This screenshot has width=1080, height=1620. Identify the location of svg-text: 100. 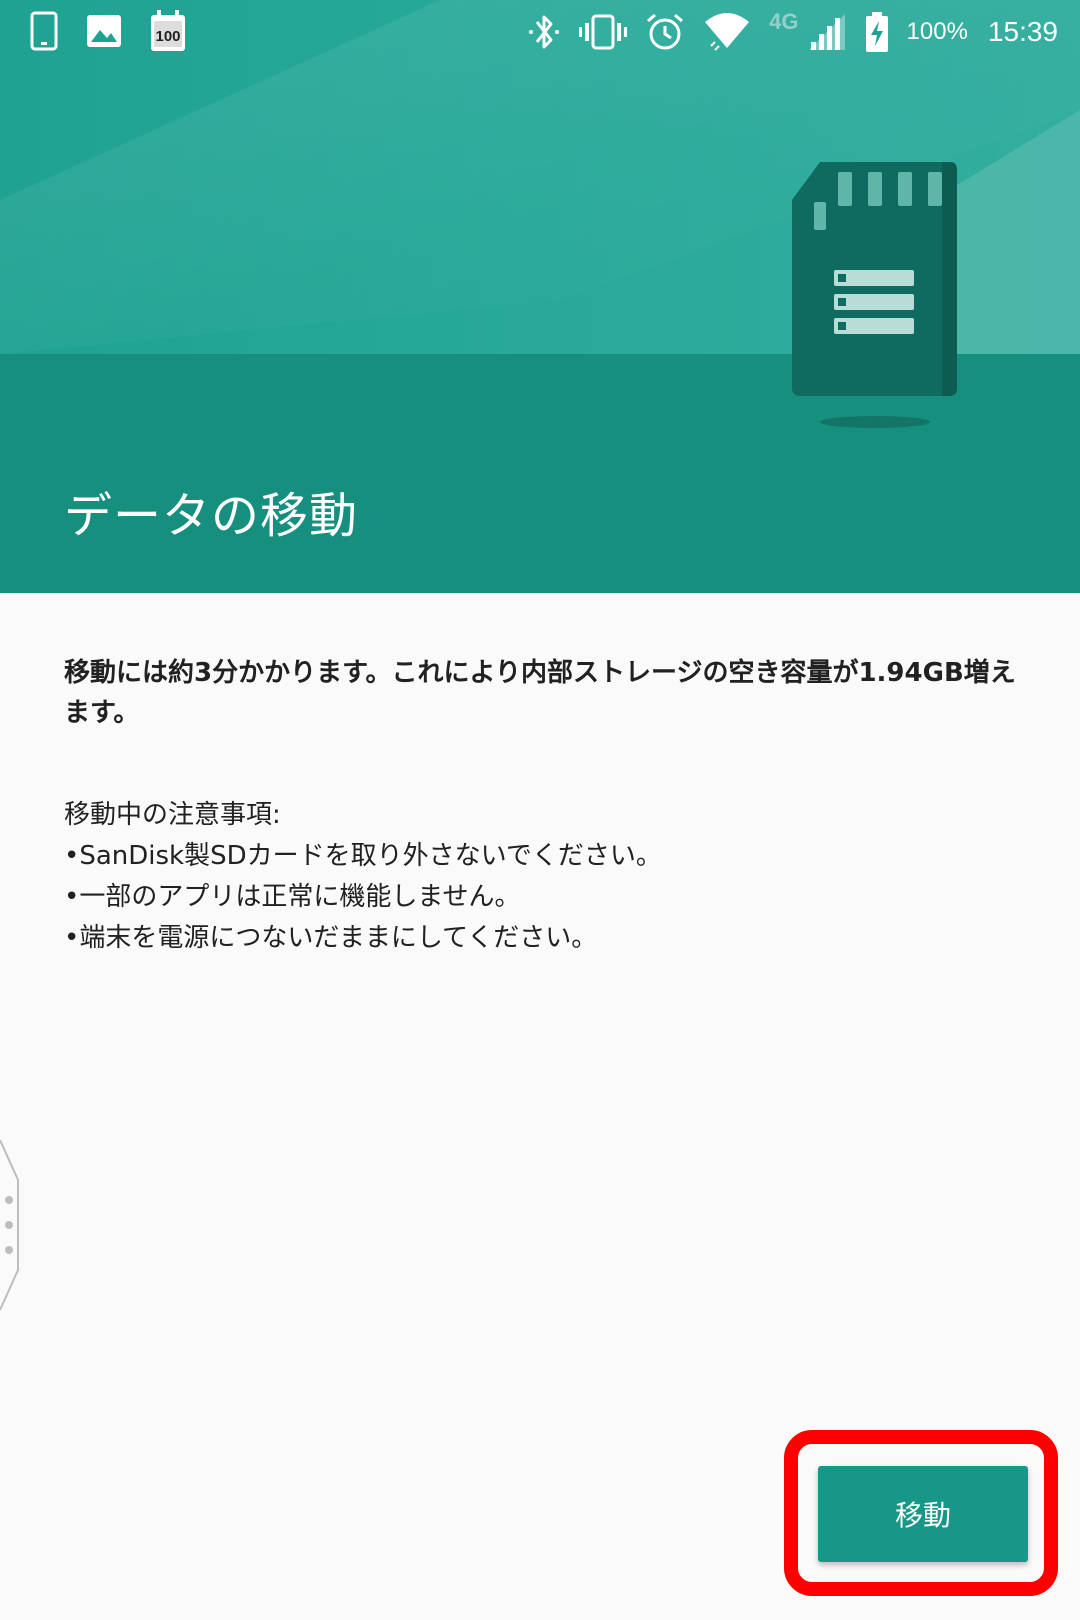
(167, 36).